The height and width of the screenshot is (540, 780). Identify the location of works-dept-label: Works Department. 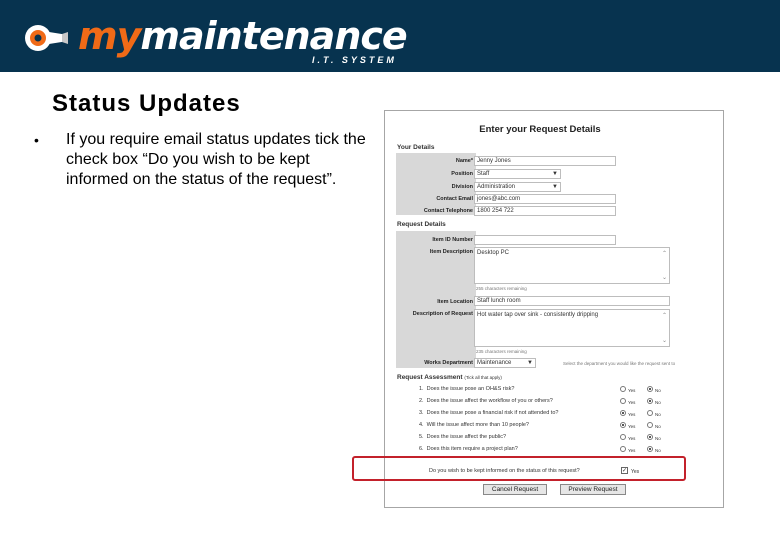
(448, 363).